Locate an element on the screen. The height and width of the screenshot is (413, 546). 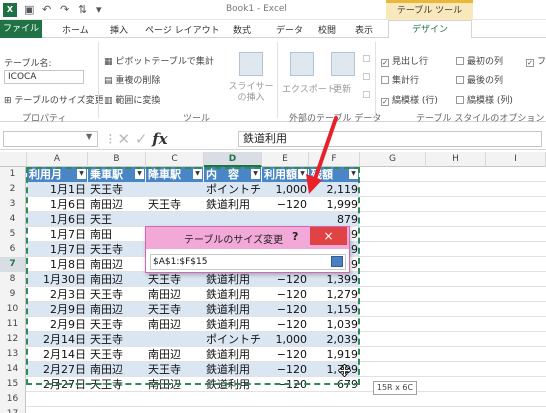
banded-columns-checkbox: 縞模様 (列) is located at coordinates (484, 99).